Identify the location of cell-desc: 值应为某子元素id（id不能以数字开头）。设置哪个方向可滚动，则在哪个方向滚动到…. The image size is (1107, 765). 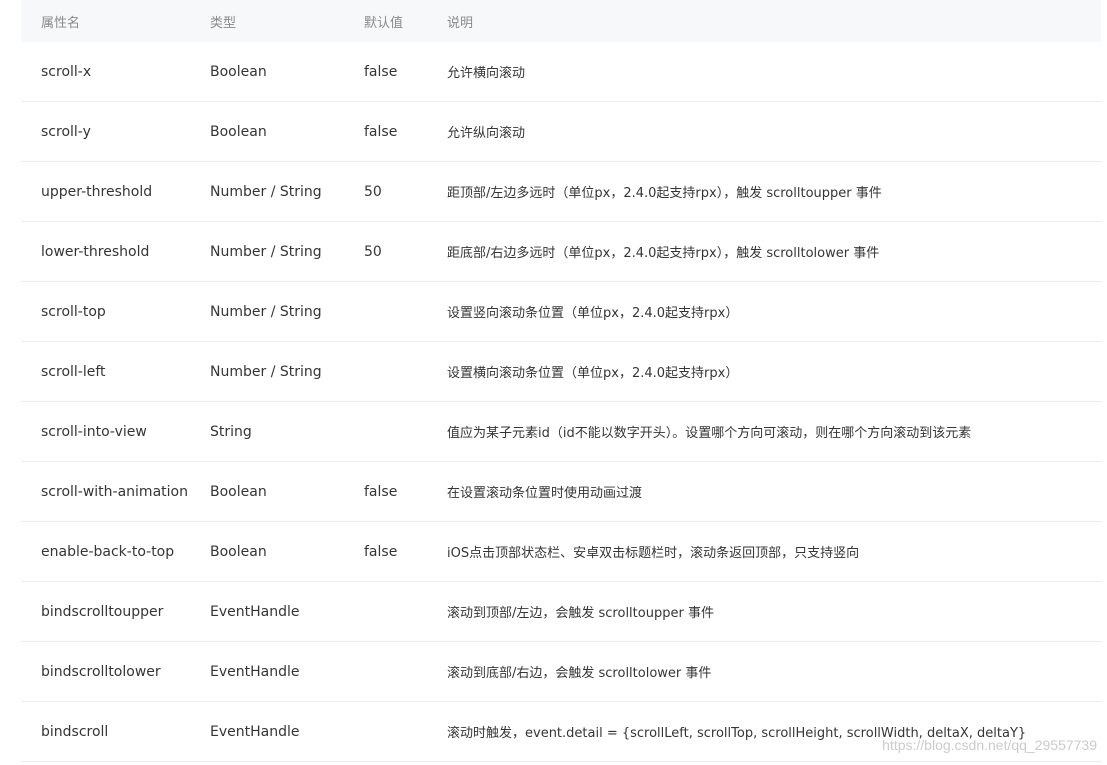
(709, 433).